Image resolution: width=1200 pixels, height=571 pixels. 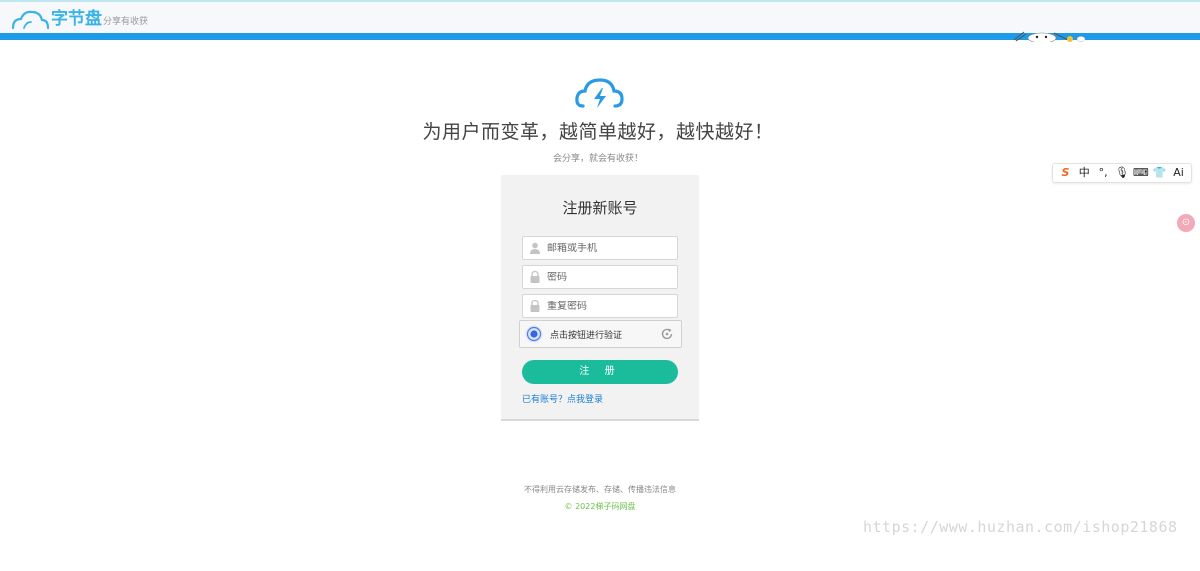 I want to click on user-icon, so click(x=535, y=248).